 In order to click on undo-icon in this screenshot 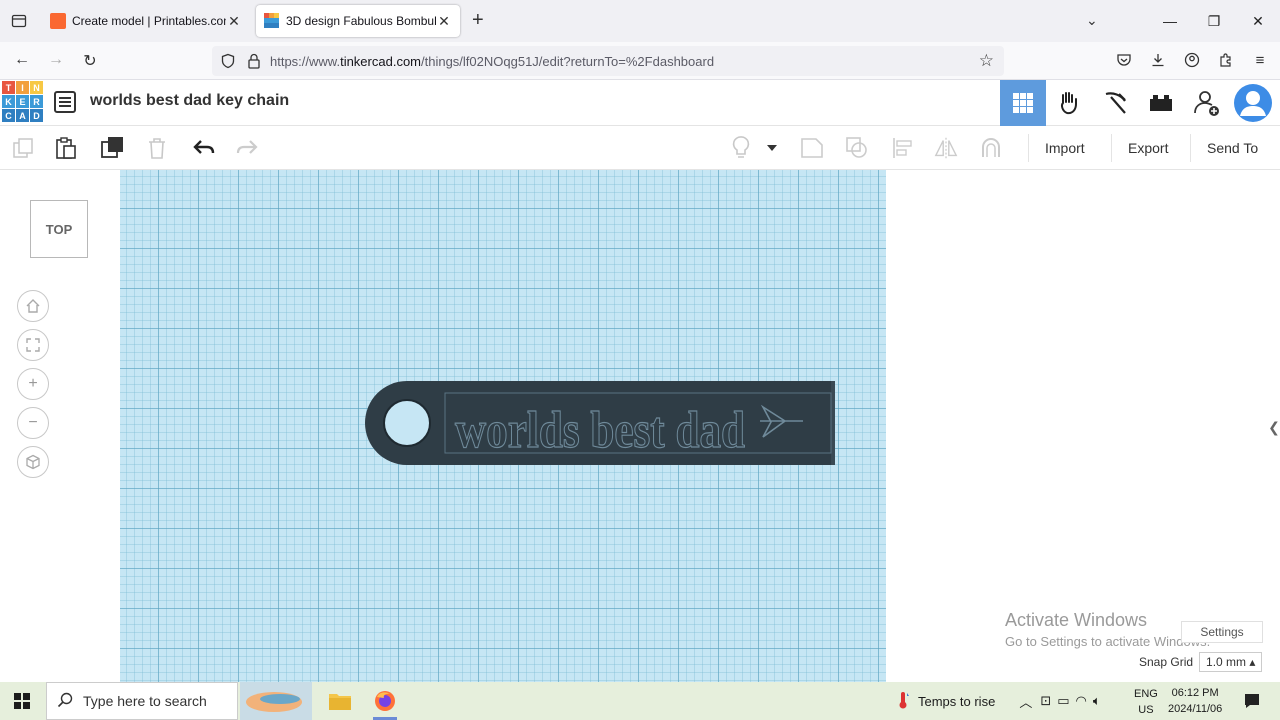, I will do `click(204, 147)`.